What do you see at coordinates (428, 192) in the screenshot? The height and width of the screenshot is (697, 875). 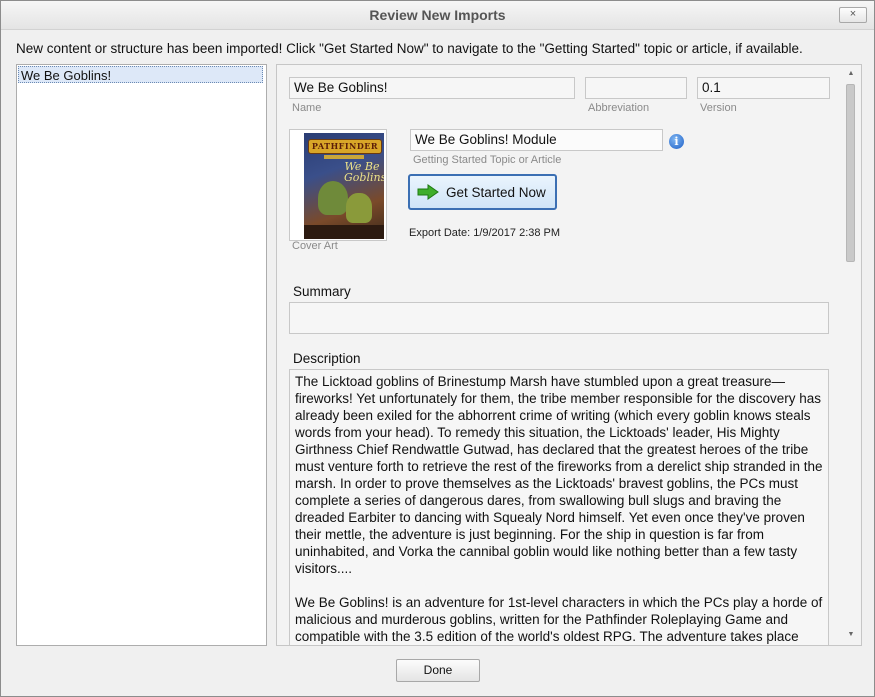 I see `arrow-right-icon` at bounding box center [428, 192].